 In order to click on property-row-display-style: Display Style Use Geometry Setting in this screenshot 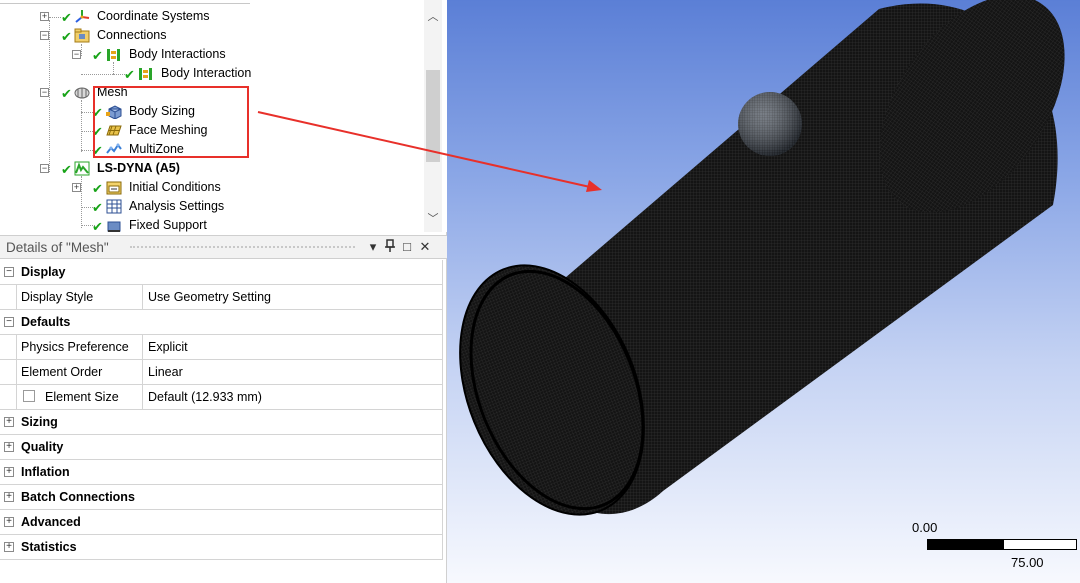, I will do `click(221, 297)`.